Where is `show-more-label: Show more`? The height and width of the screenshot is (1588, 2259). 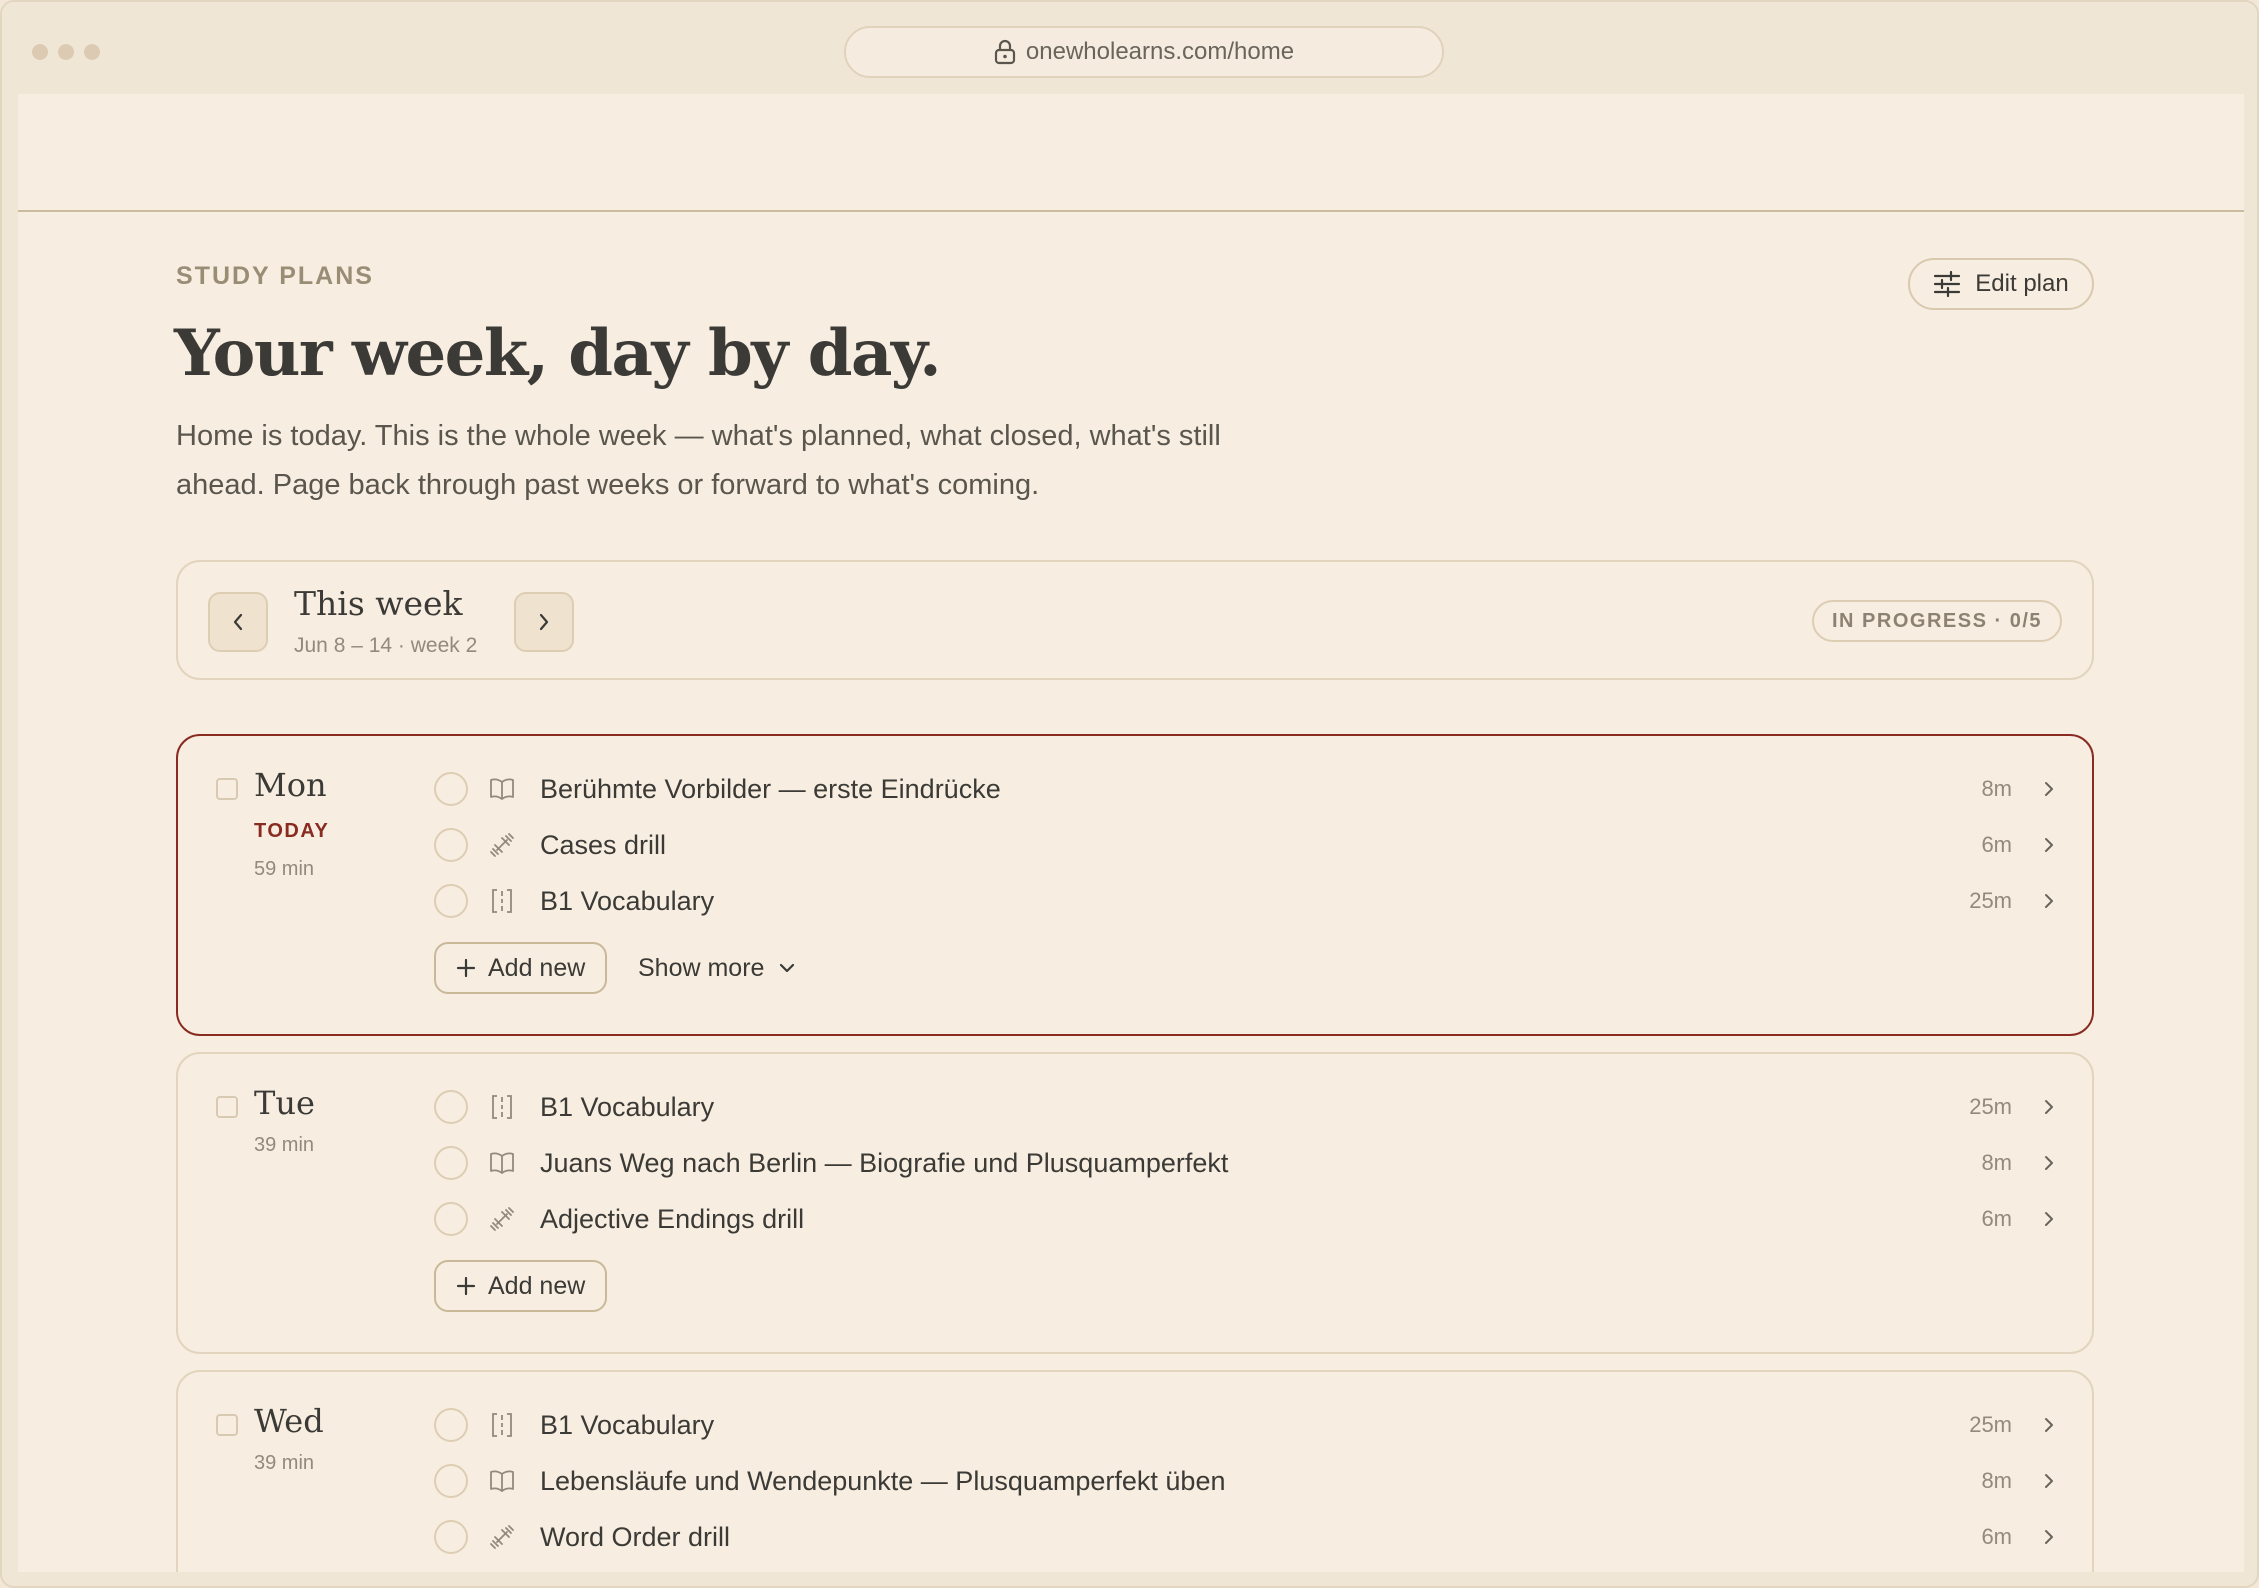
show-more-label: Show more is located at coordinates (701, 967).